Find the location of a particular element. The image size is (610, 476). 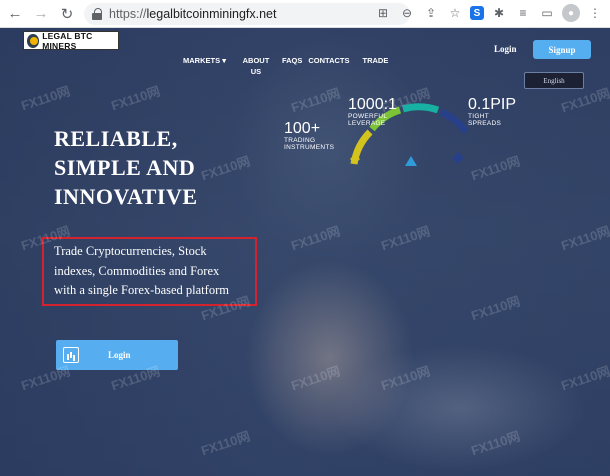

nav-trade: TRADE is located at coordinates (375, 66).